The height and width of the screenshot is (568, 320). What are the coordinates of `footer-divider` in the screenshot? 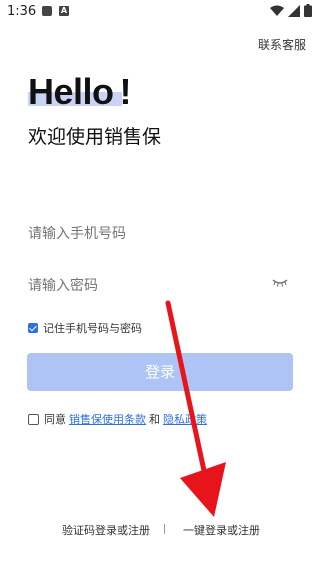 It's located at (164, 529).